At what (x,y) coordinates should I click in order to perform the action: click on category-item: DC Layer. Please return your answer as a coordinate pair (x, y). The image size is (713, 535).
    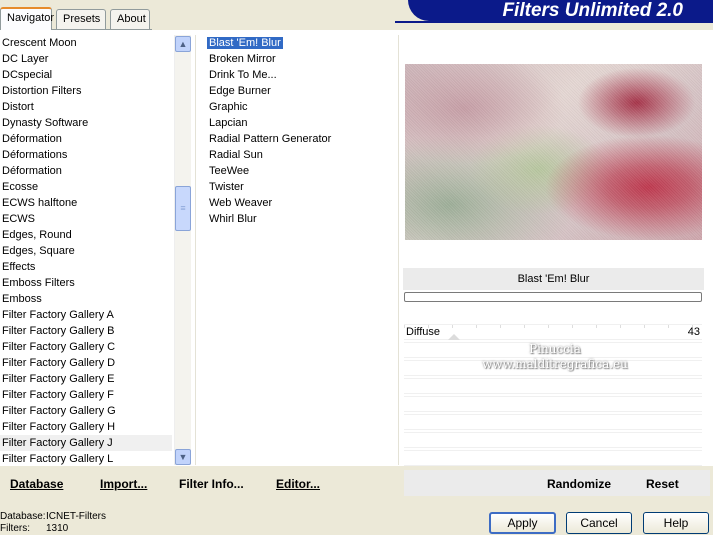
    Looking at the image, I should click on (86, 59).